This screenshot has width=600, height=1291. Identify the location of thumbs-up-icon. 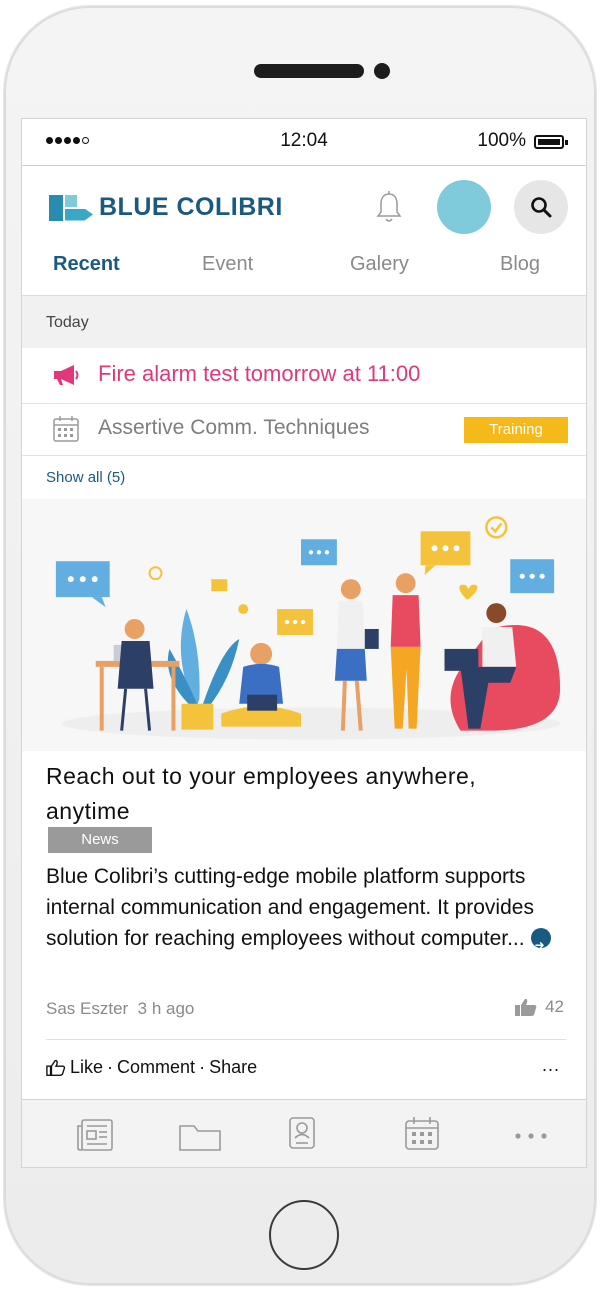
(526, 1007).